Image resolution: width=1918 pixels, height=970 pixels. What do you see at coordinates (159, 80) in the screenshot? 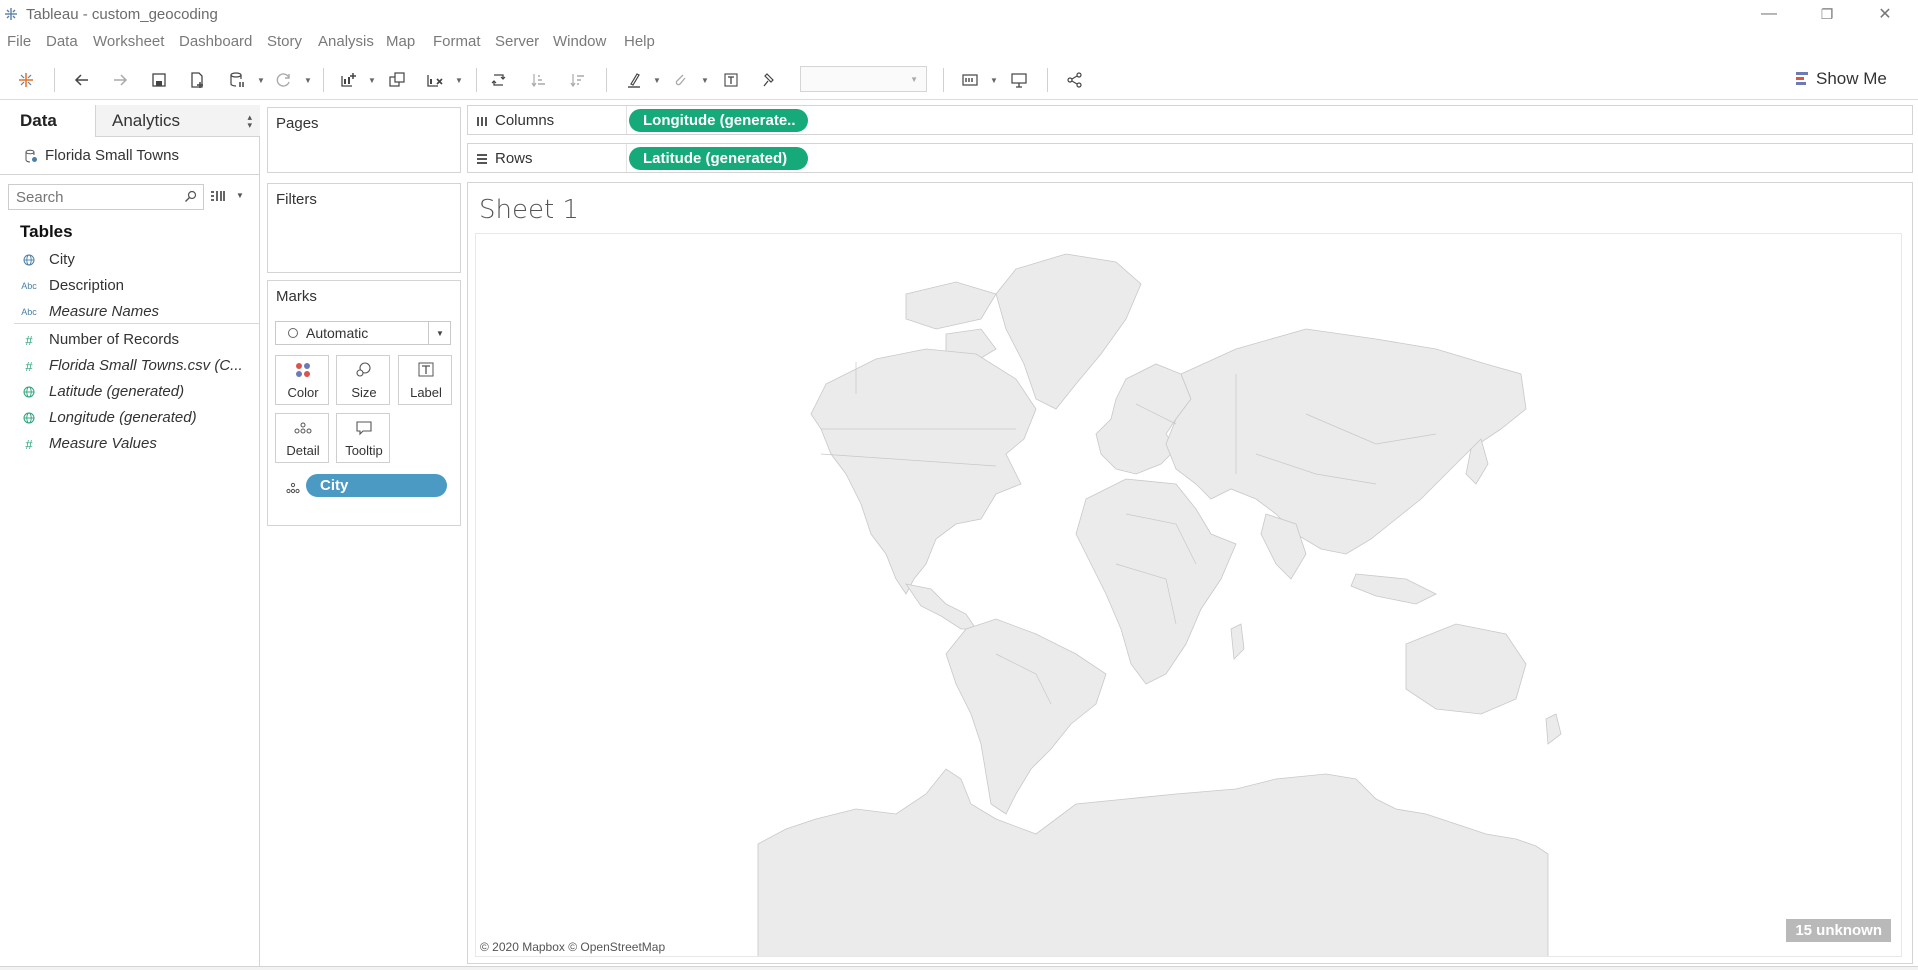
I see `save-icon` at bounding box center [159, 80].